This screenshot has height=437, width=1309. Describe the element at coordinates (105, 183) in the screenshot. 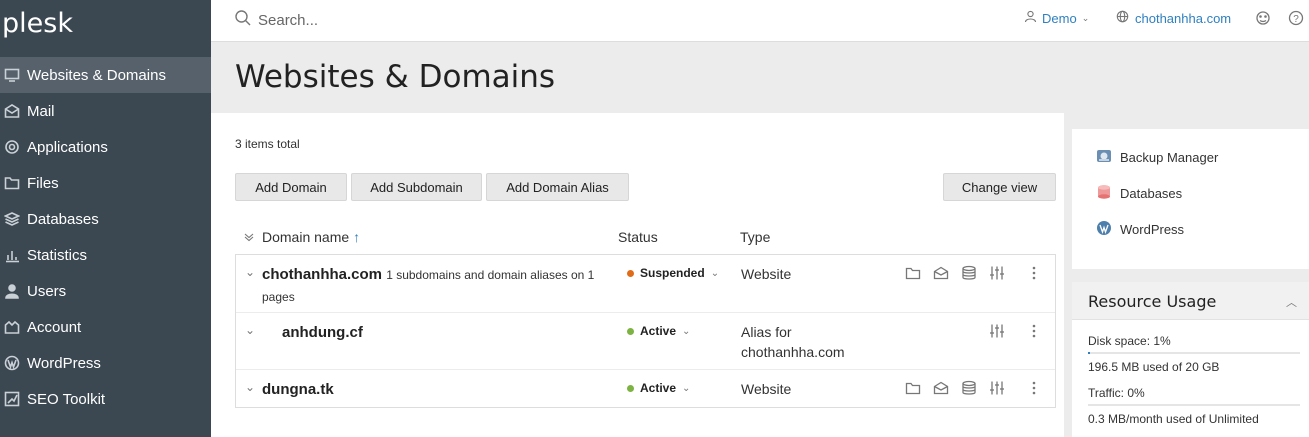

I see `sidebar-item-files: Files` at that location.